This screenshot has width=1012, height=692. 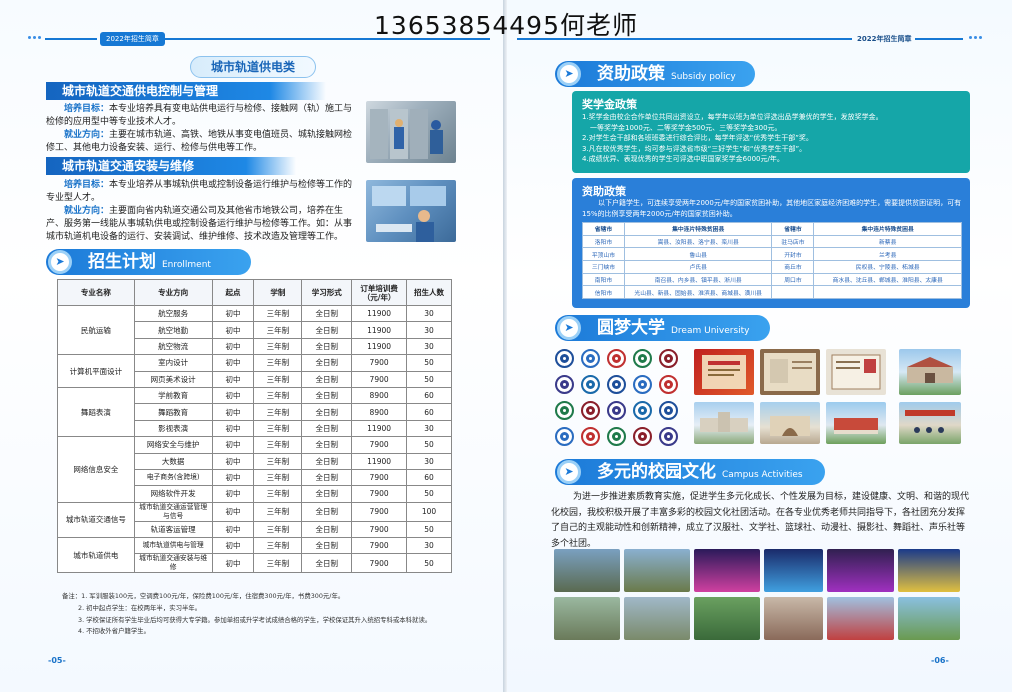 What do you see at coordinates (887, 279) in the screenshot?
I see `table-cell: 商水县、沈丘县、郸城县、淮阳县、太康县` at bounding box center [887, 279].